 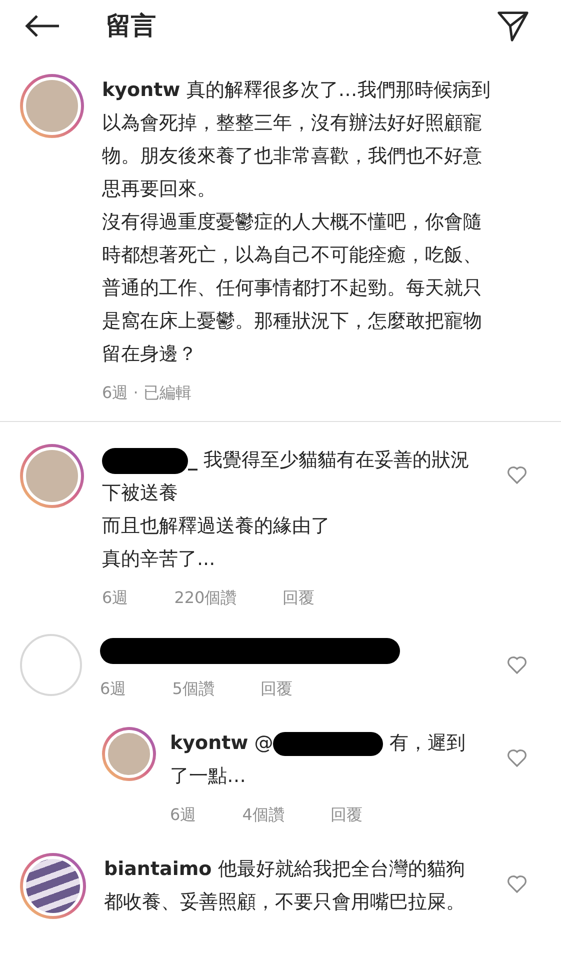 What do you see at coordinates (216, 526) in the screenshot?
I see `comment-text: 而且也解釋過送養的緣由了` at bounding box center [216, 526].